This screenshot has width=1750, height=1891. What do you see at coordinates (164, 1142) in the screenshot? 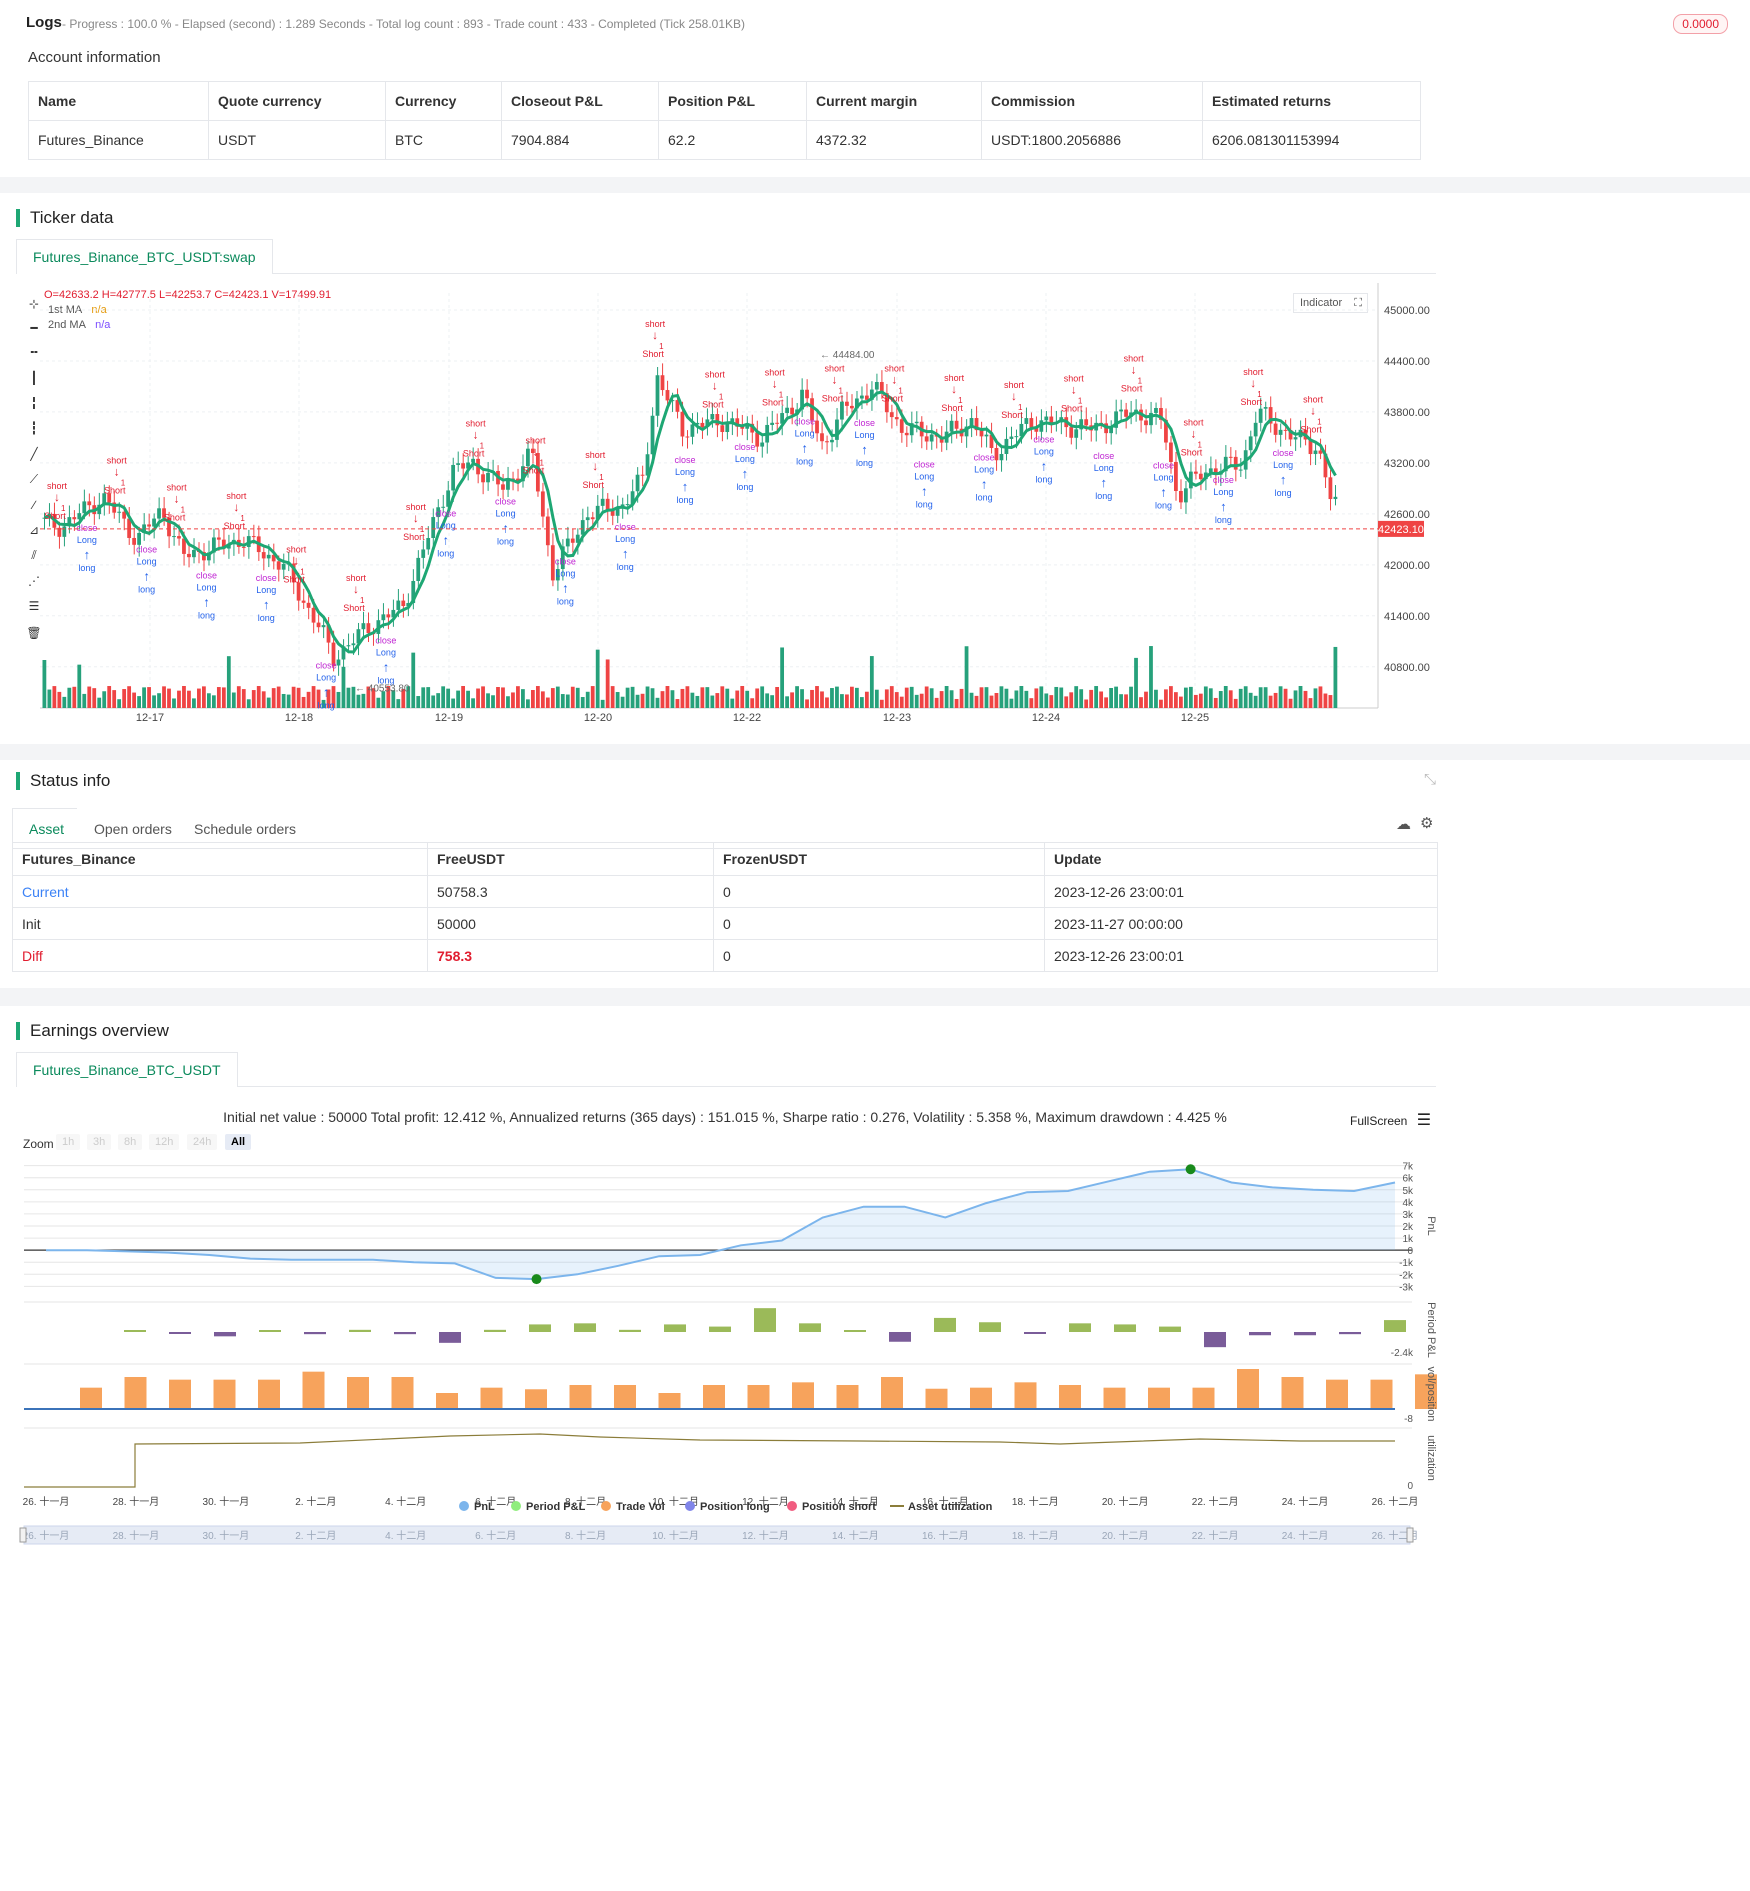
I see `zoom-12h: 12h` at bounding box center [164, 1142].